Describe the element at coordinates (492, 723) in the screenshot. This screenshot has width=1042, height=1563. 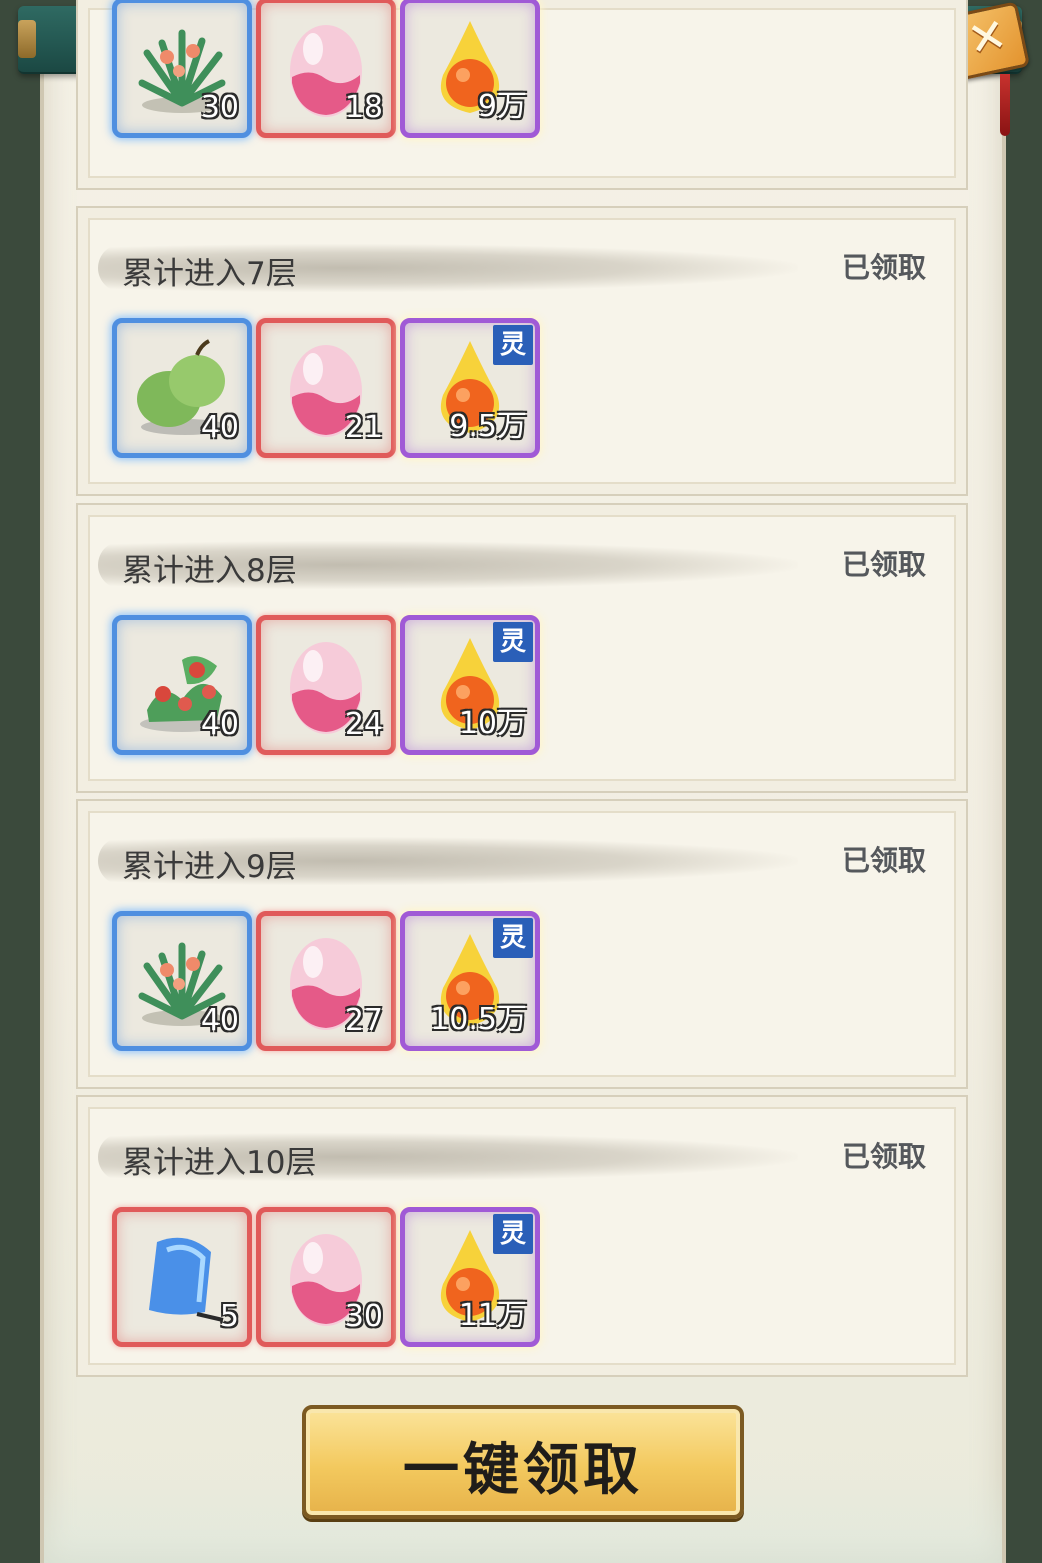
I see `item-count: 10万` at that location.